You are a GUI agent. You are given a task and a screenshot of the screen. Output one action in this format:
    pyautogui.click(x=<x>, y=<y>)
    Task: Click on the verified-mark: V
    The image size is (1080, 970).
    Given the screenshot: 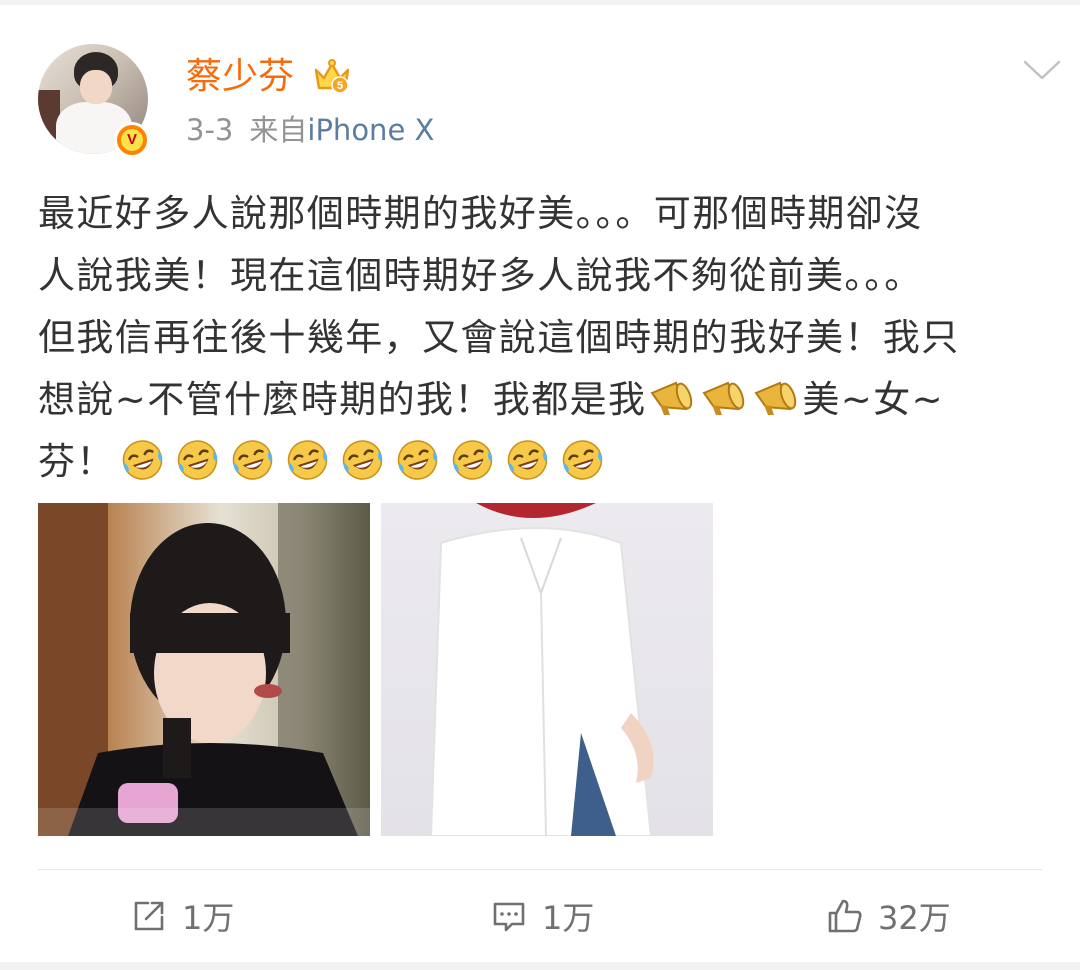 What is the action you would take?
    pyautogui.click(x=132, y=140)
    